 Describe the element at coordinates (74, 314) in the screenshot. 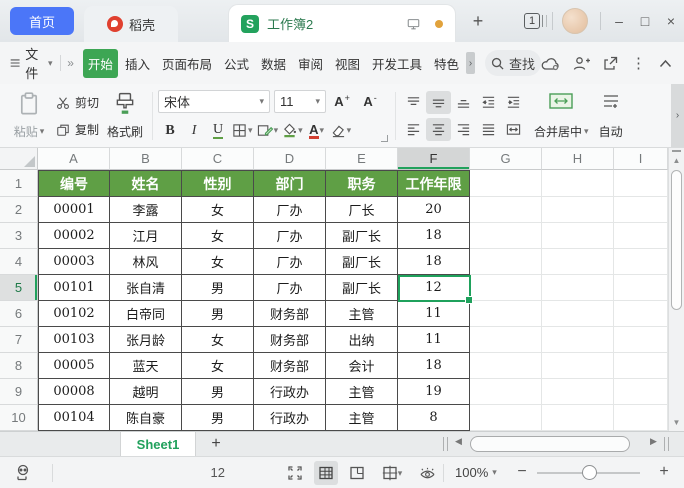

I see `cell-A6: 00102` at that location.